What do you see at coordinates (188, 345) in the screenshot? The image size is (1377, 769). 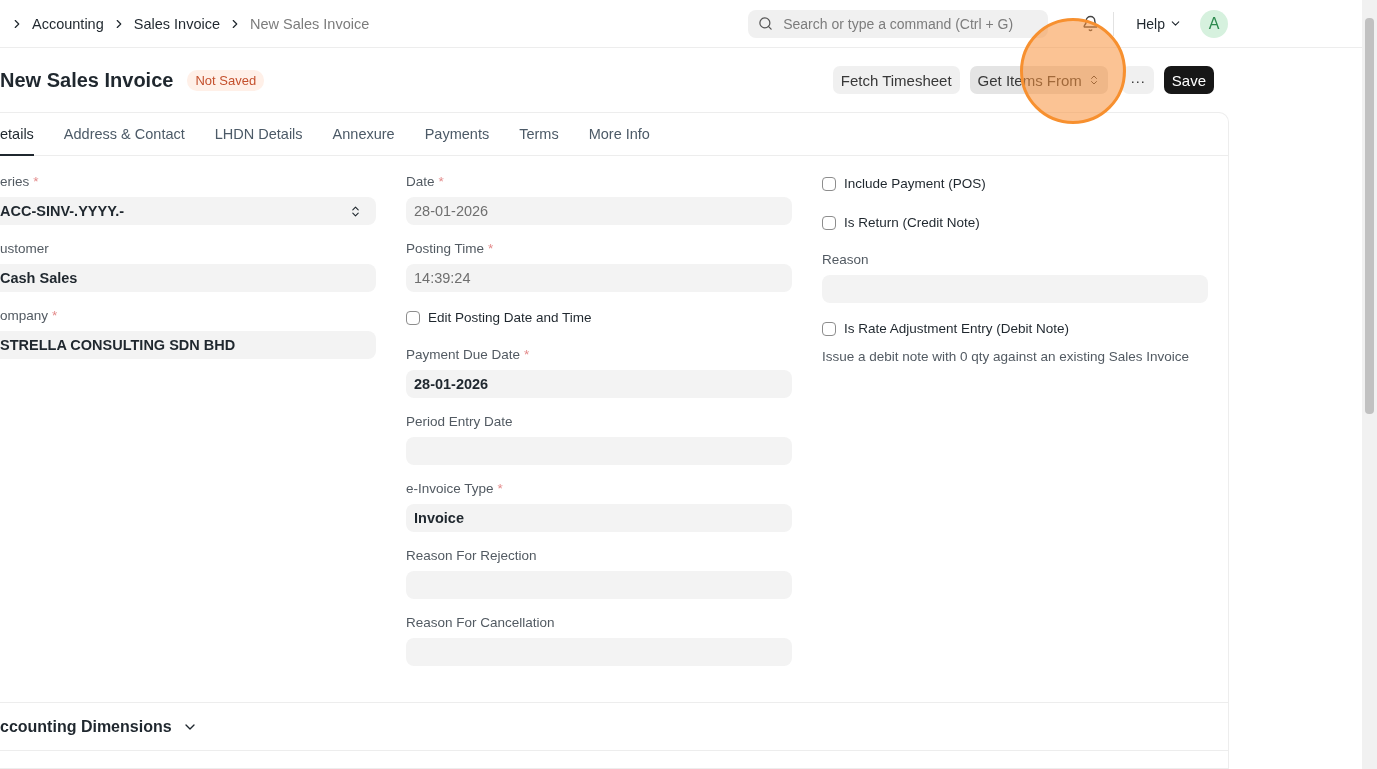 I see `input-field: STRELLA CONSULTING SDN BHD` at bounding box center [188, 345].